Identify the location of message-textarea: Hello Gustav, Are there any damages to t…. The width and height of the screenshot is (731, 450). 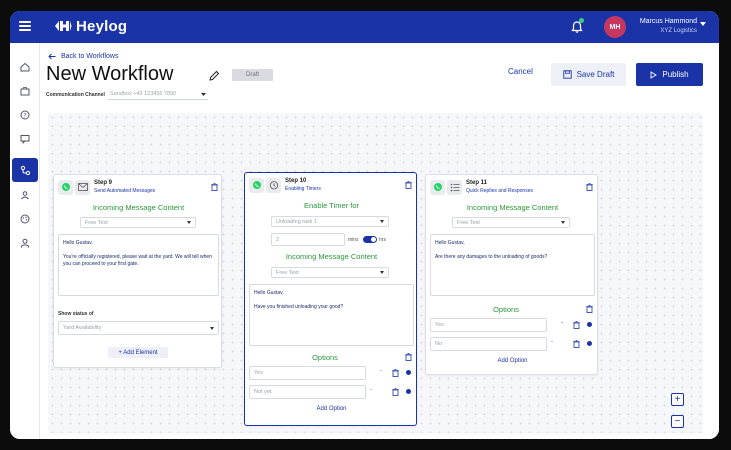
(512, 265).